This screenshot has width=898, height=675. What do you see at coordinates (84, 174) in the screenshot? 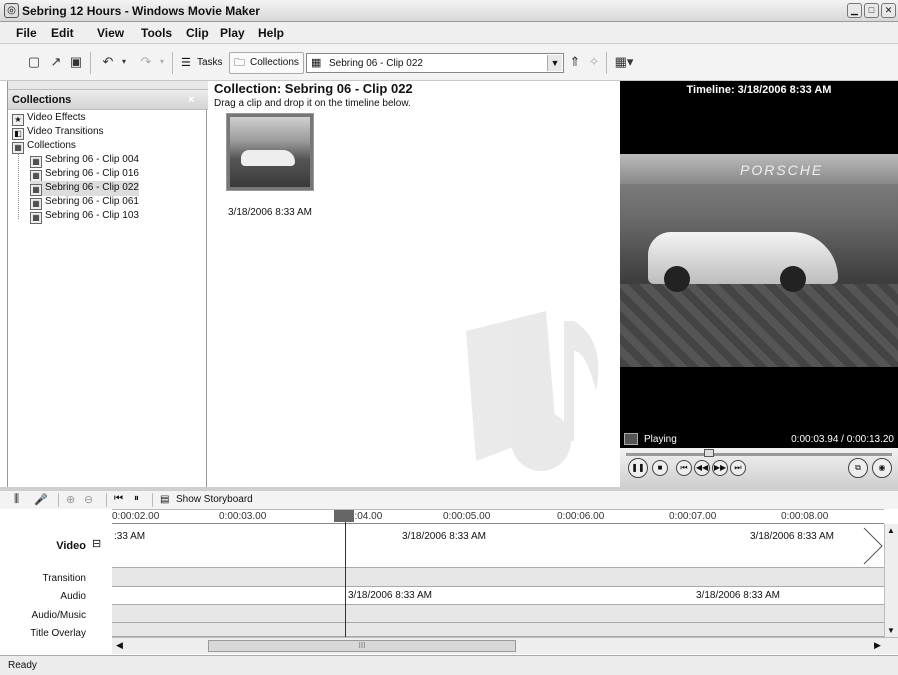
I see `tree-item-clip-016: ▦ Sebring 06 - Clip 016` at bounding box center [84, 174].